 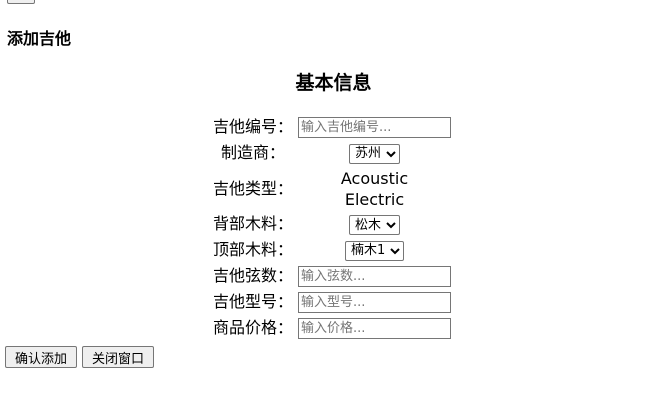 I want to click on guitar-type-cell: Acoustic Electric, so click(x=374, y=189).